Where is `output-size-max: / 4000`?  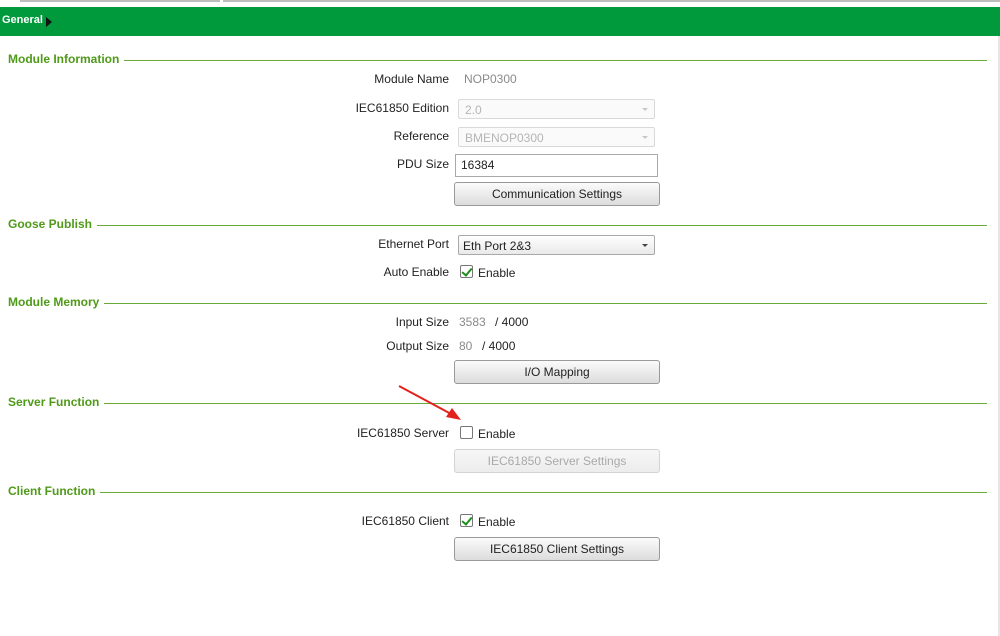 output-size-max: / 4000 is located at coordinates (499, 346).